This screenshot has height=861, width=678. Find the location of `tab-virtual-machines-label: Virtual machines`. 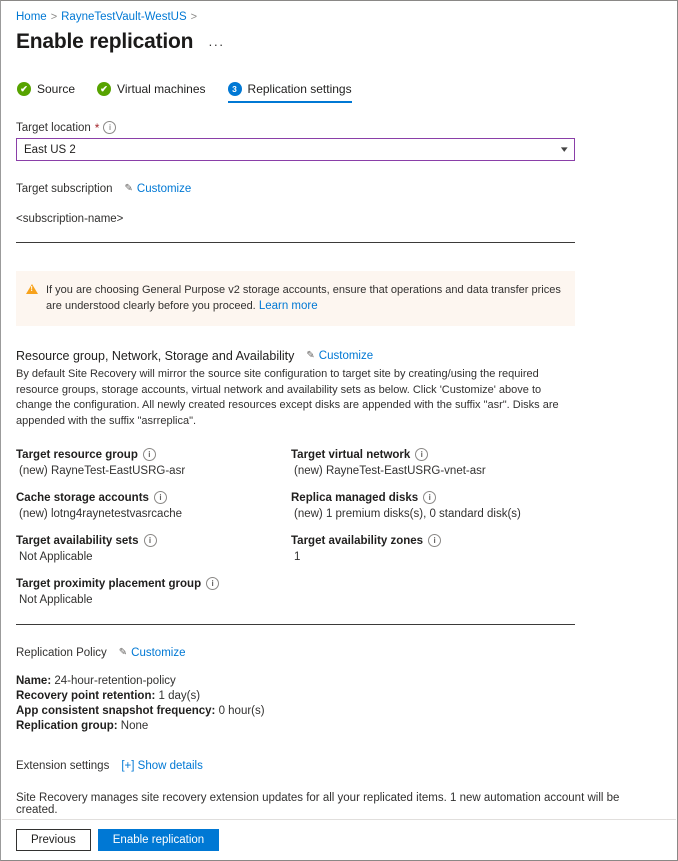

tab-virtual-machines-label: Virtual machines is located at coordinates (161, 89).